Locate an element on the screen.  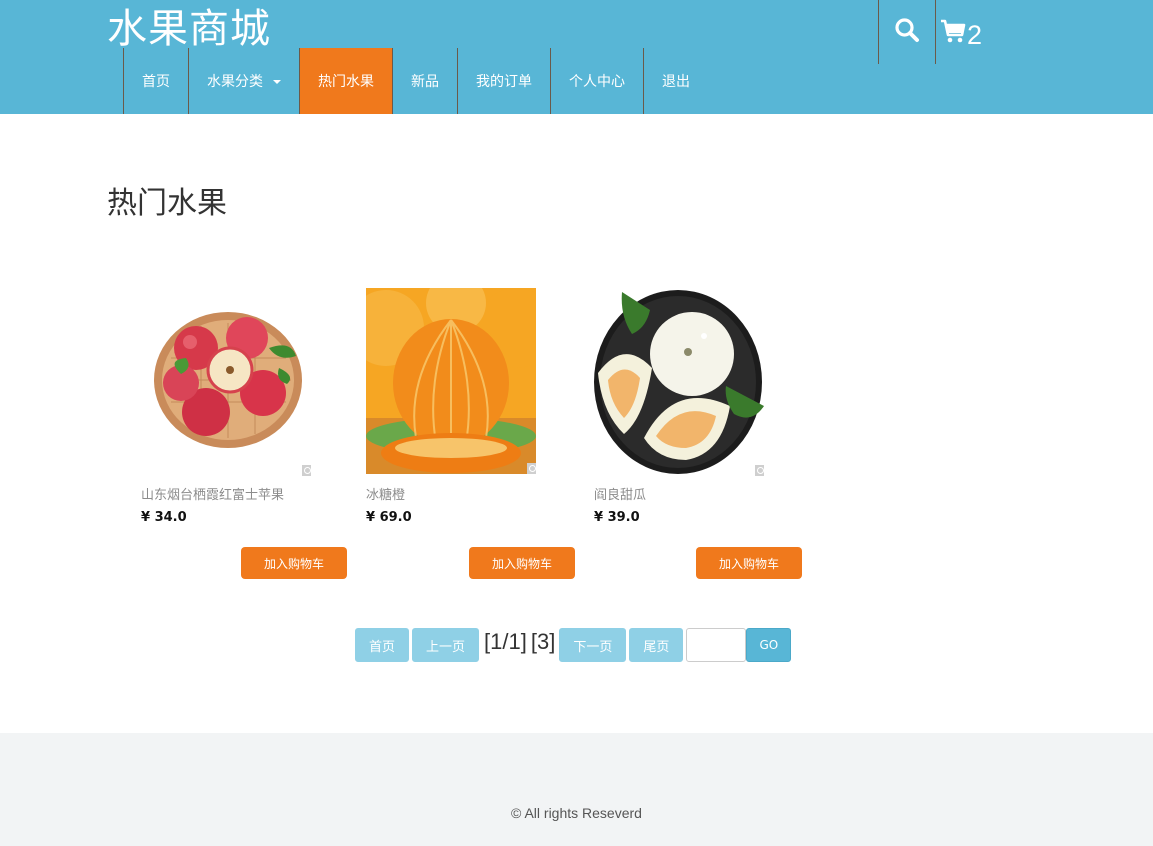
page-number-input is located at coordinates (716, 645).